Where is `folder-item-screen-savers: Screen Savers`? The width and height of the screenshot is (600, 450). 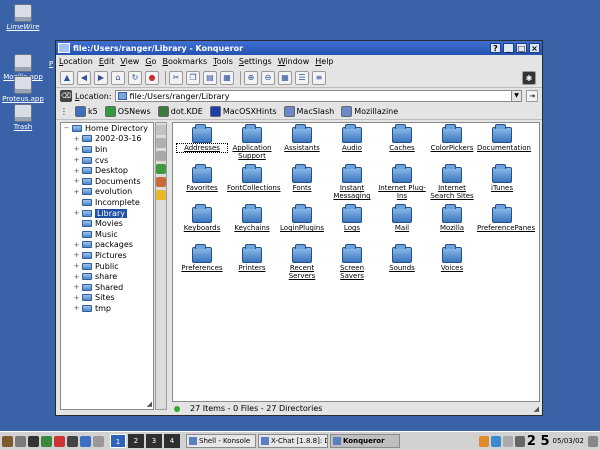
folder-item-screen-savers: Screen Savers is located at coordinates (352, 262).